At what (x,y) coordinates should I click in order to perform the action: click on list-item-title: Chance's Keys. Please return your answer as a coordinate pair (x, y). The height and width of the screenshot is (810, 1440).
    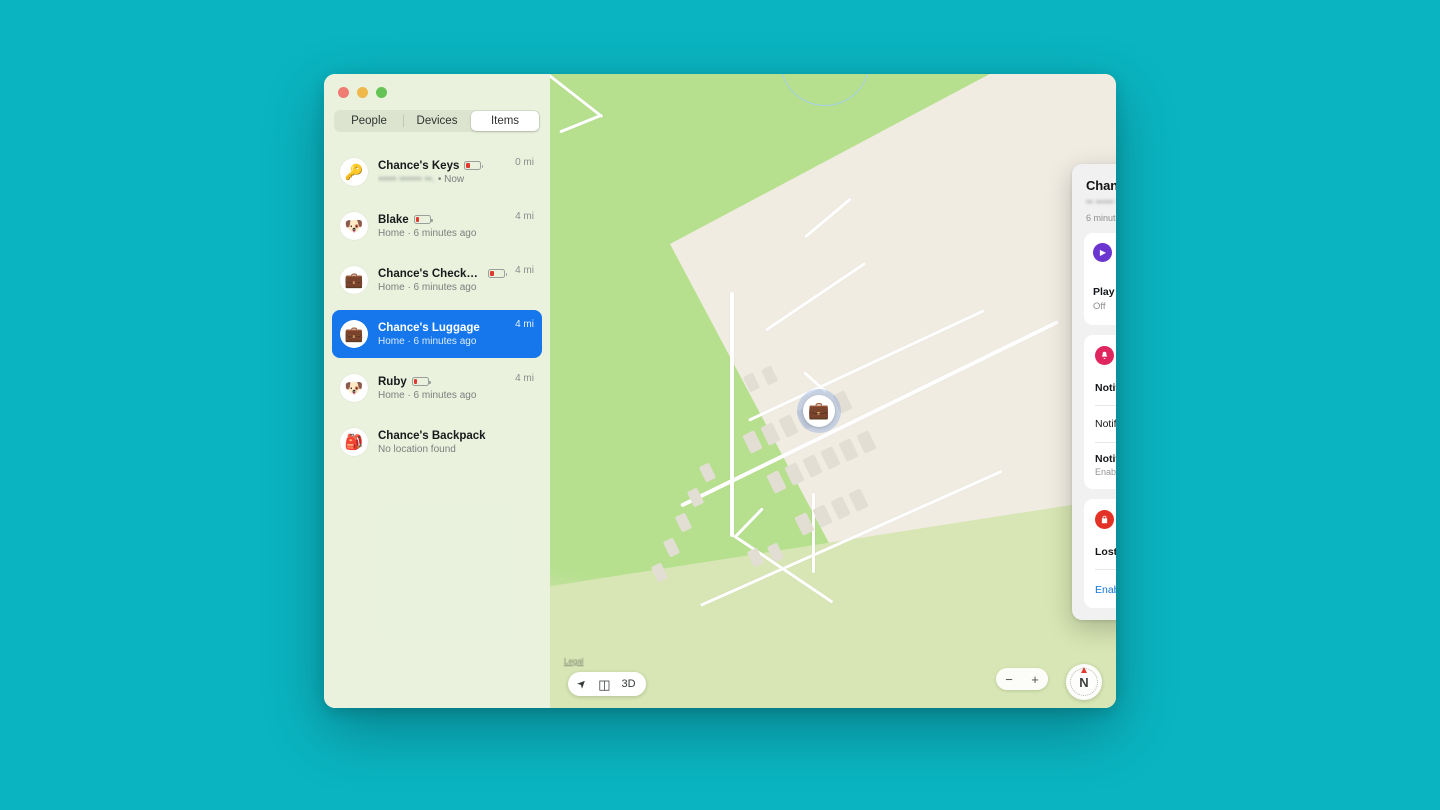
    Looking at the image, I should click on (419, 165).